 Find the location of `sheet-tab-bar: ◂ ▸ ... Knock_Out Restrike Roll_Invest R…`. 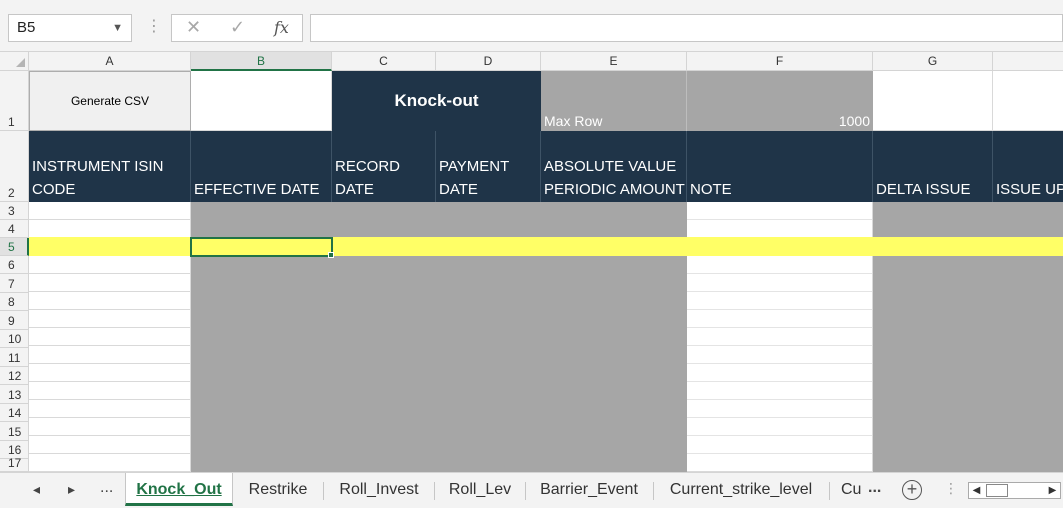

sheet-tab-bar: ◂ ▸ ... Knock_Out Restrike Roll_Invest R… is located at coordinates (531, 490).